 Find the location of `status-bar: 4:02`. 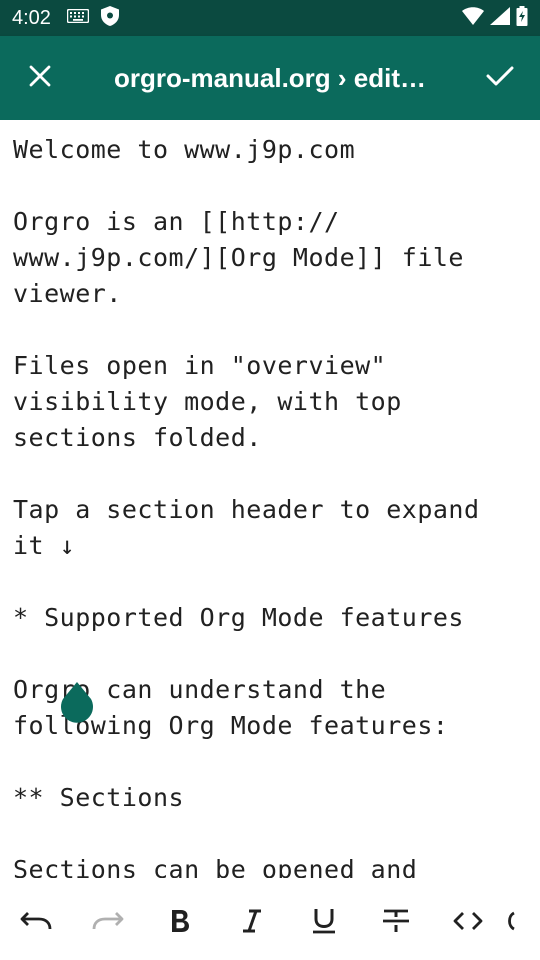

status-bar: 4:02 is located at coordinates (270, 18).